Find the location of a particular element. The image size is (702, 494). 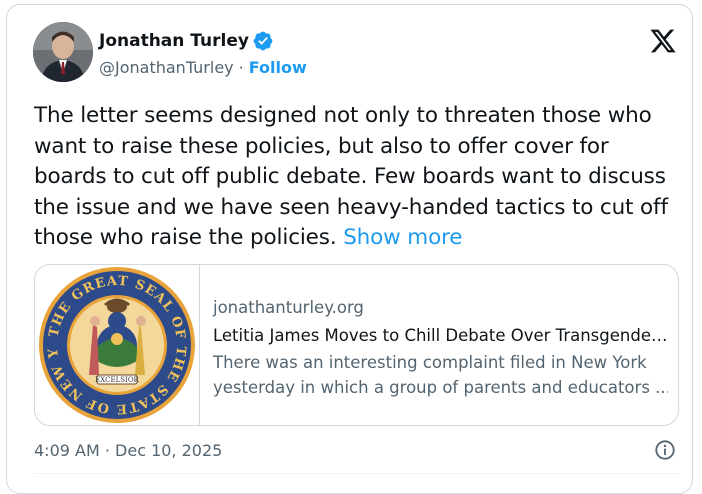

tweet-timestamp: 4:09 AM · Dec 10, 2025 is located at coordinates (128, 450).